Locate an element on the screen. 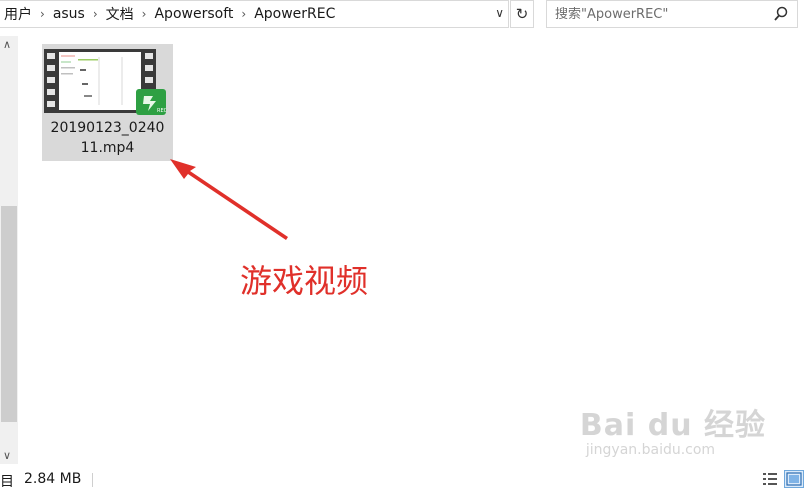 Image resolution: width=810 pixels, height=491 pixels. watermark-logo: Bai du 经验 is located at coordinates (672, 425).